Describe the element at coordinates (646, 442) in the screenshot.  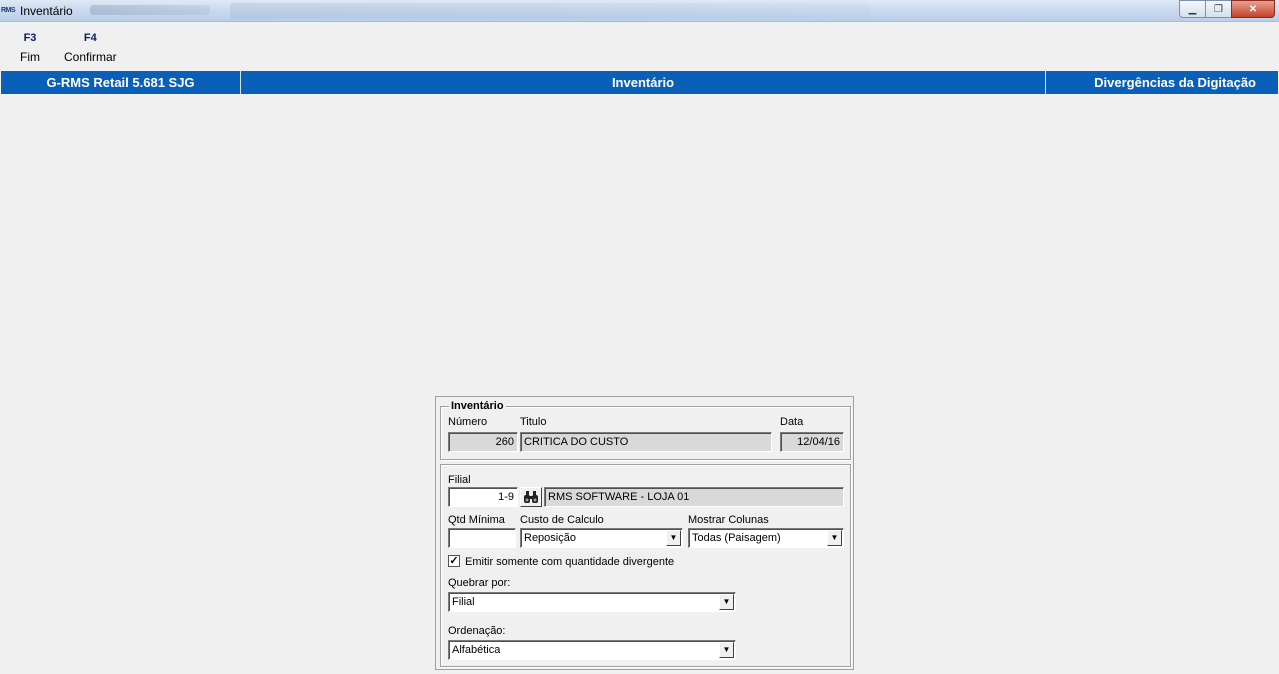
I see `titulo-field: CRITICA DO CUSTO` at that location.